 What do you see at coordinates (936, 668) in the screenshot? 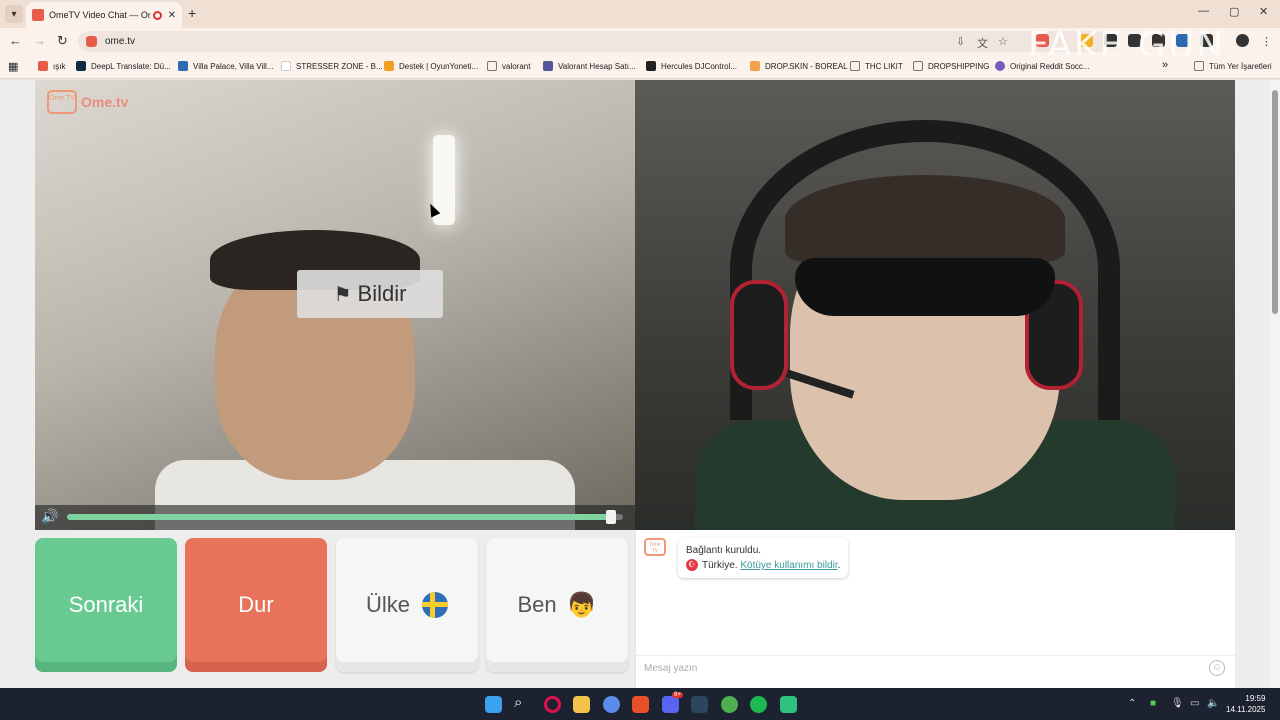
I see `message-input: Mesaj yazın` at bounding box center [936, 668].